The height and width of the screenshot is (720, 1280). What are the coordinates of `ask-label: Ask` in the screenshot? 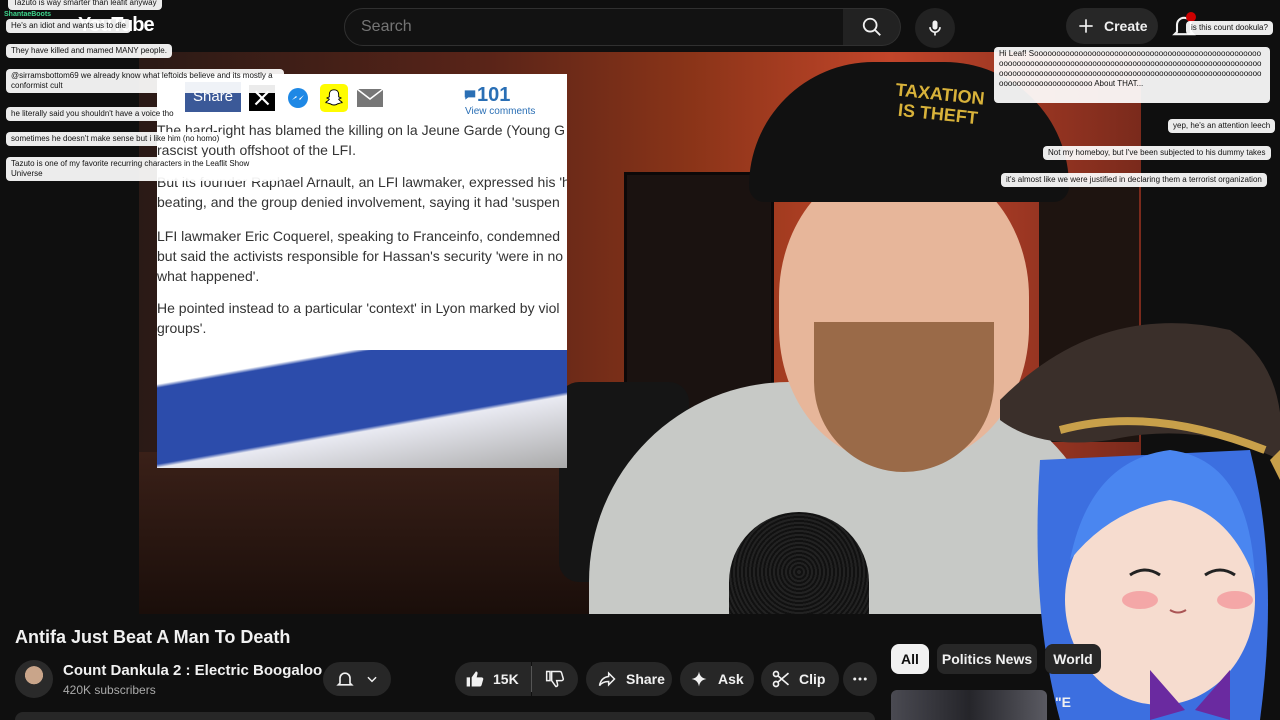 It's located at (731, 679).